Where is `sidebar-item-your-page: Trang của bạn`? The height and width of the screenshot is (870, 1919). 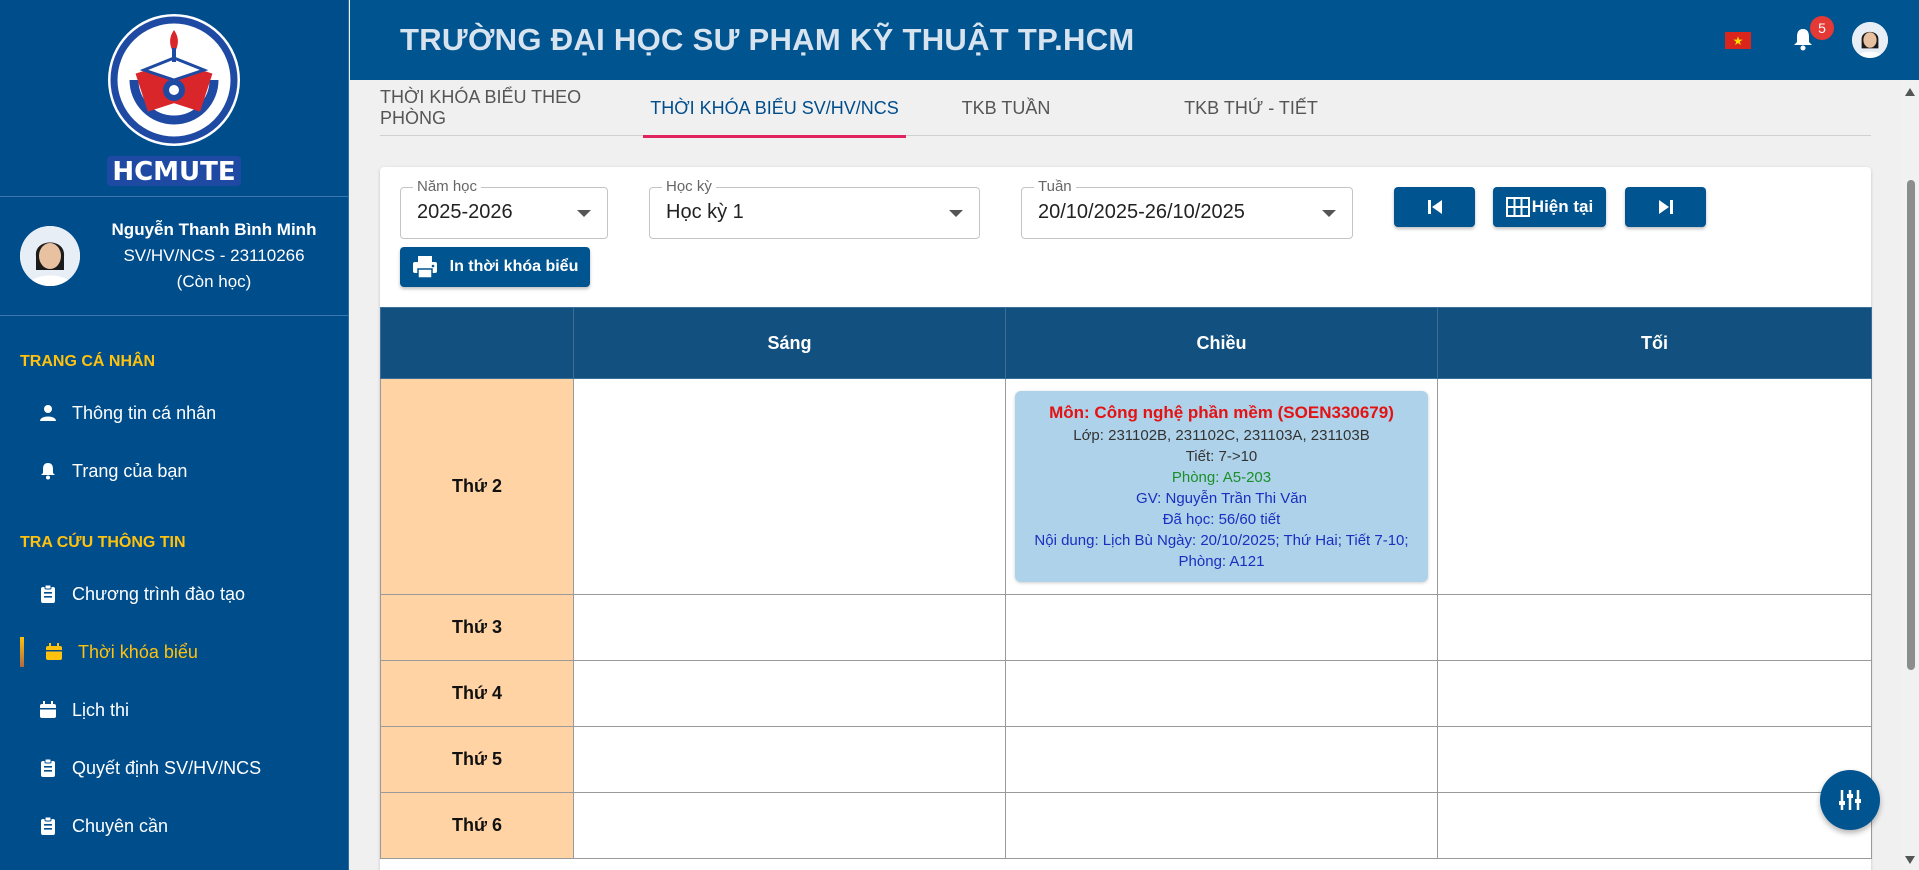 sidebar-item-your-page: Trang của bạn is located at coordinates (174, 471).